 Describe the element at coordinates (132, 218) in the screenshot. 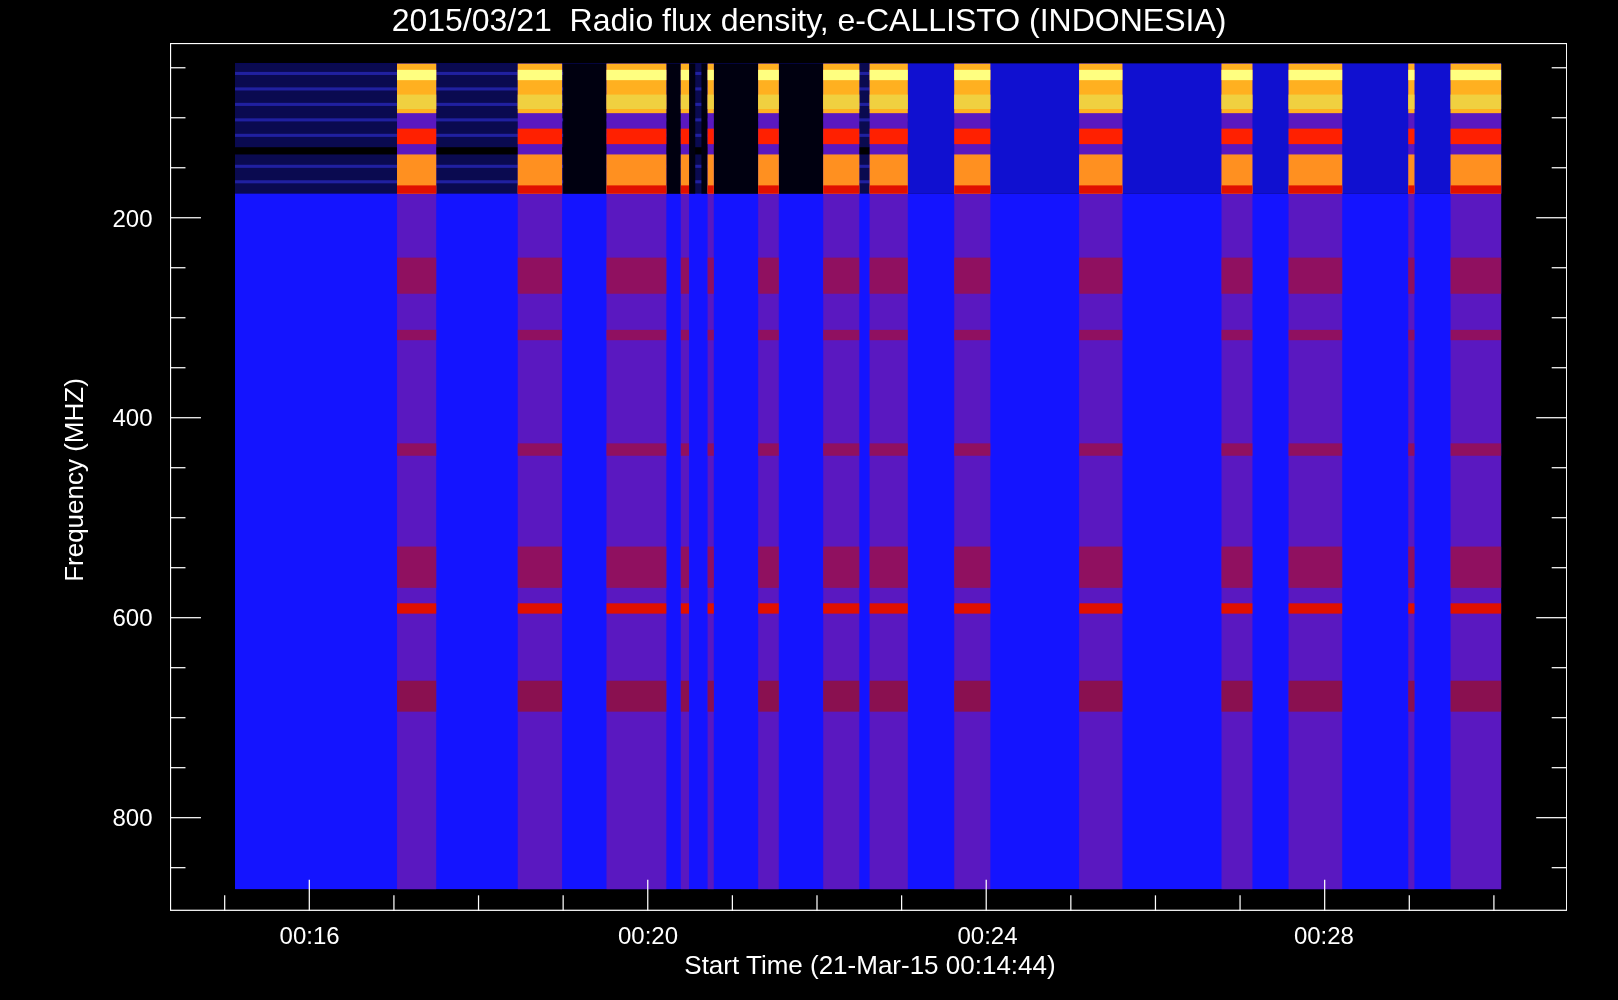

I see `tick-label: 200` at that location.